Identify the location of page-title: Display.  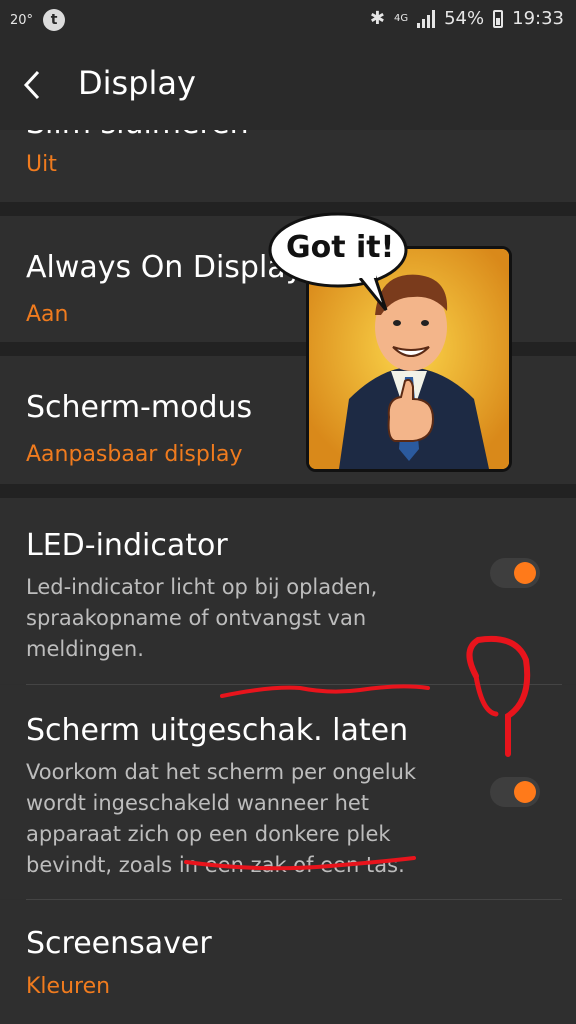
(137, 83).